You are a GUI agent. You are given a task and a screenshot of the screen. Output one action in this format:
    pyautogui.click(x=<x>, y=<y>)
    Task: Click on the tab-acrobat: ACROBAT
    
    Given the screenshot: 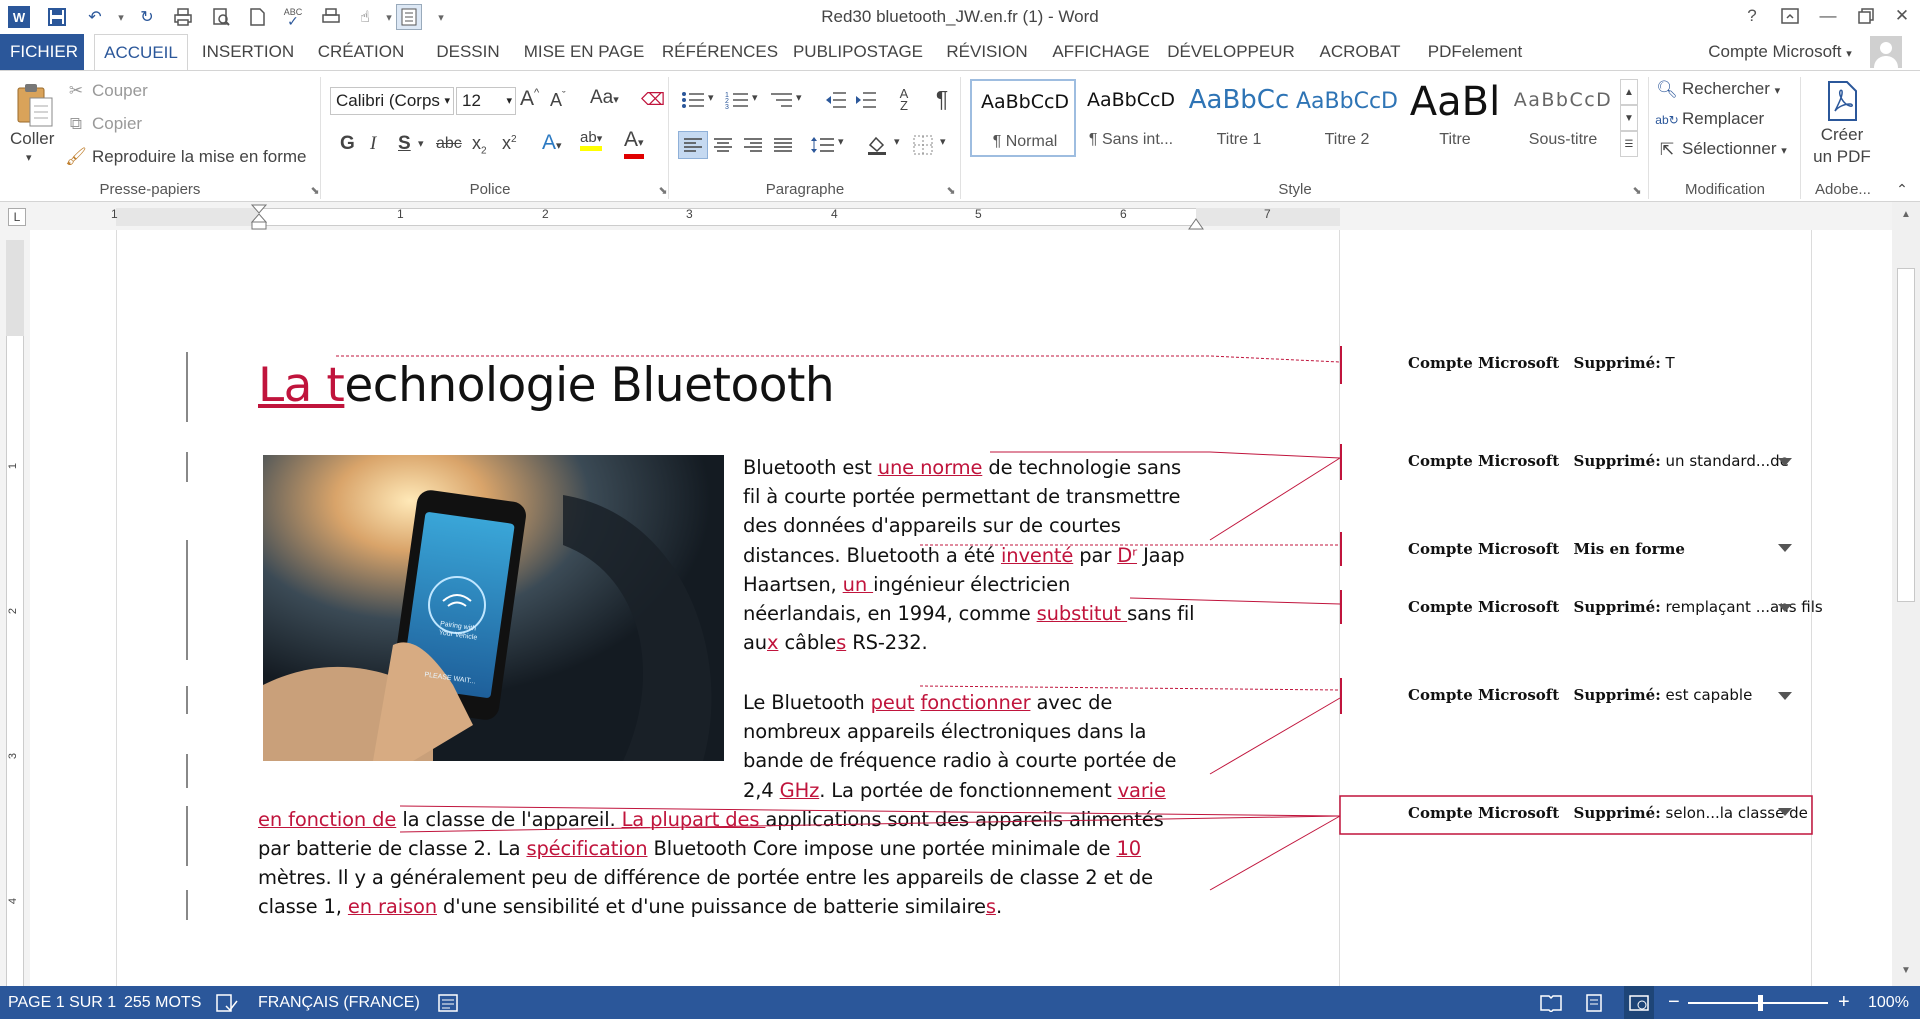 What is the action you would take?
    pyautogui.click(x=1360, y=52)
    